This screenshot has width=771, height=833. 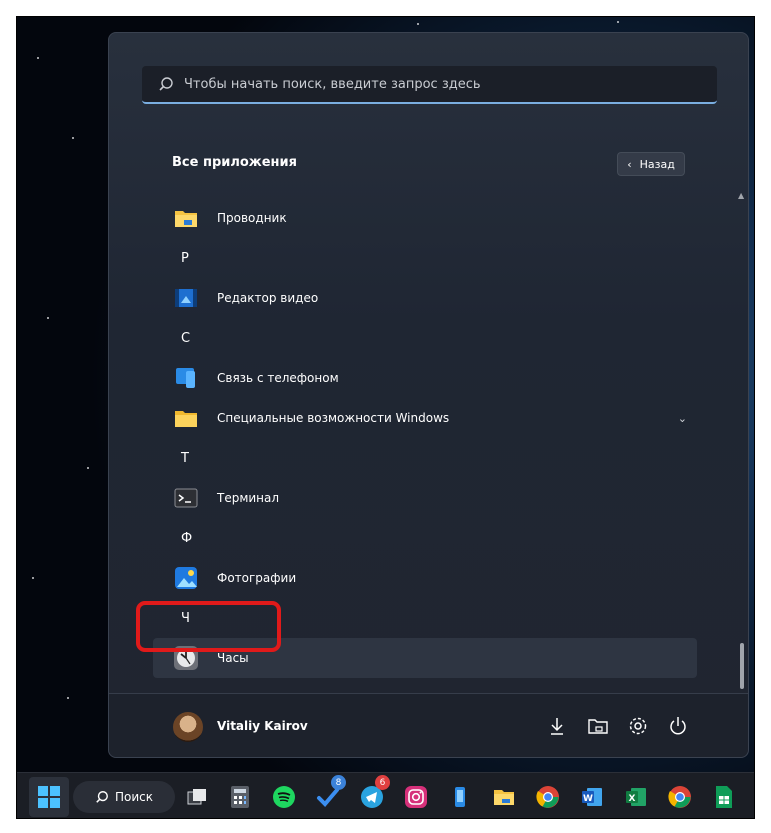 I want to click on app-item-accessibility: Специальные возможности Windows ⌄, so click(x=425, y=418).